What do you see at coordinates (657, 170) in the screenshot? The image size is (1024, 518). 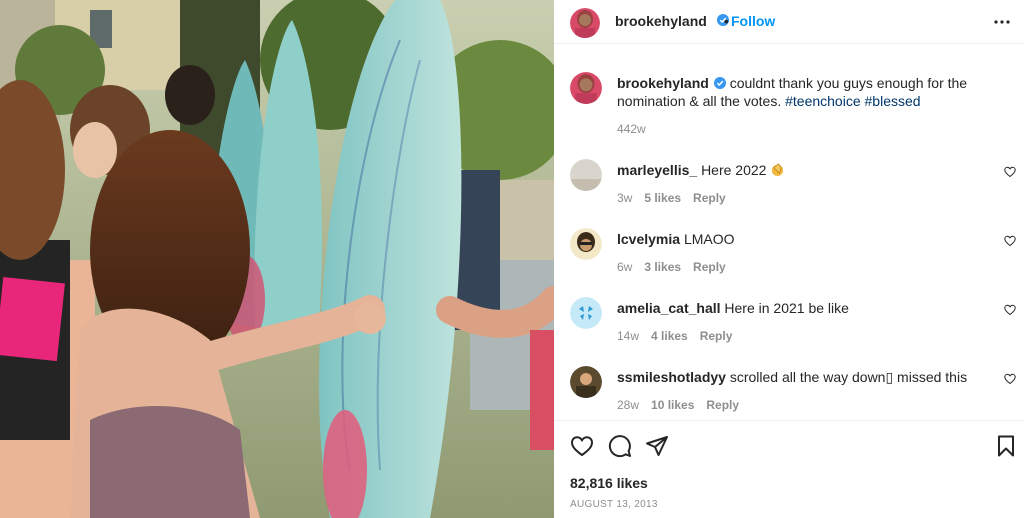 I see `commenter-username: marleyellis_` at bounding box center [657, 170].